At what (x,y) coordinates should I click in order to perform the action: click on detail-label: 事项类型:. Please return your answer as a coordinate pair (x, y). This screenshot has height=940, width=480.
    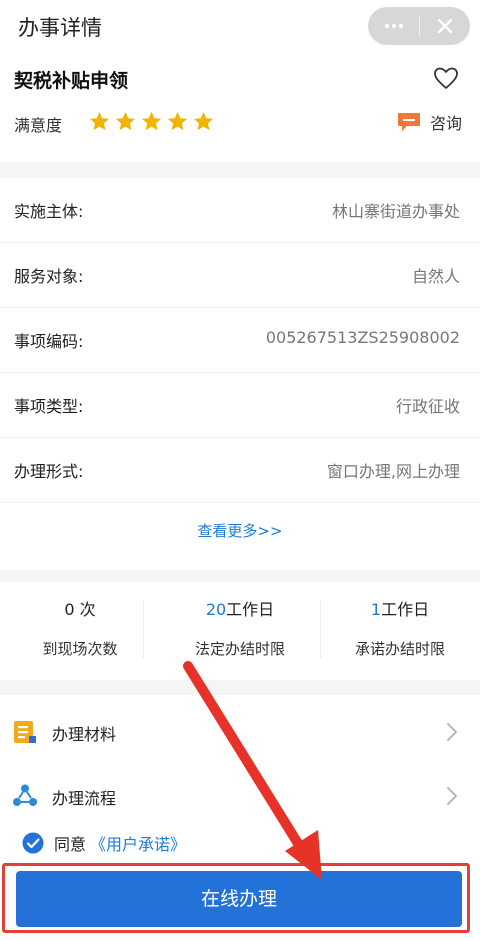
    Looking at the image, I should click on (49, 406).